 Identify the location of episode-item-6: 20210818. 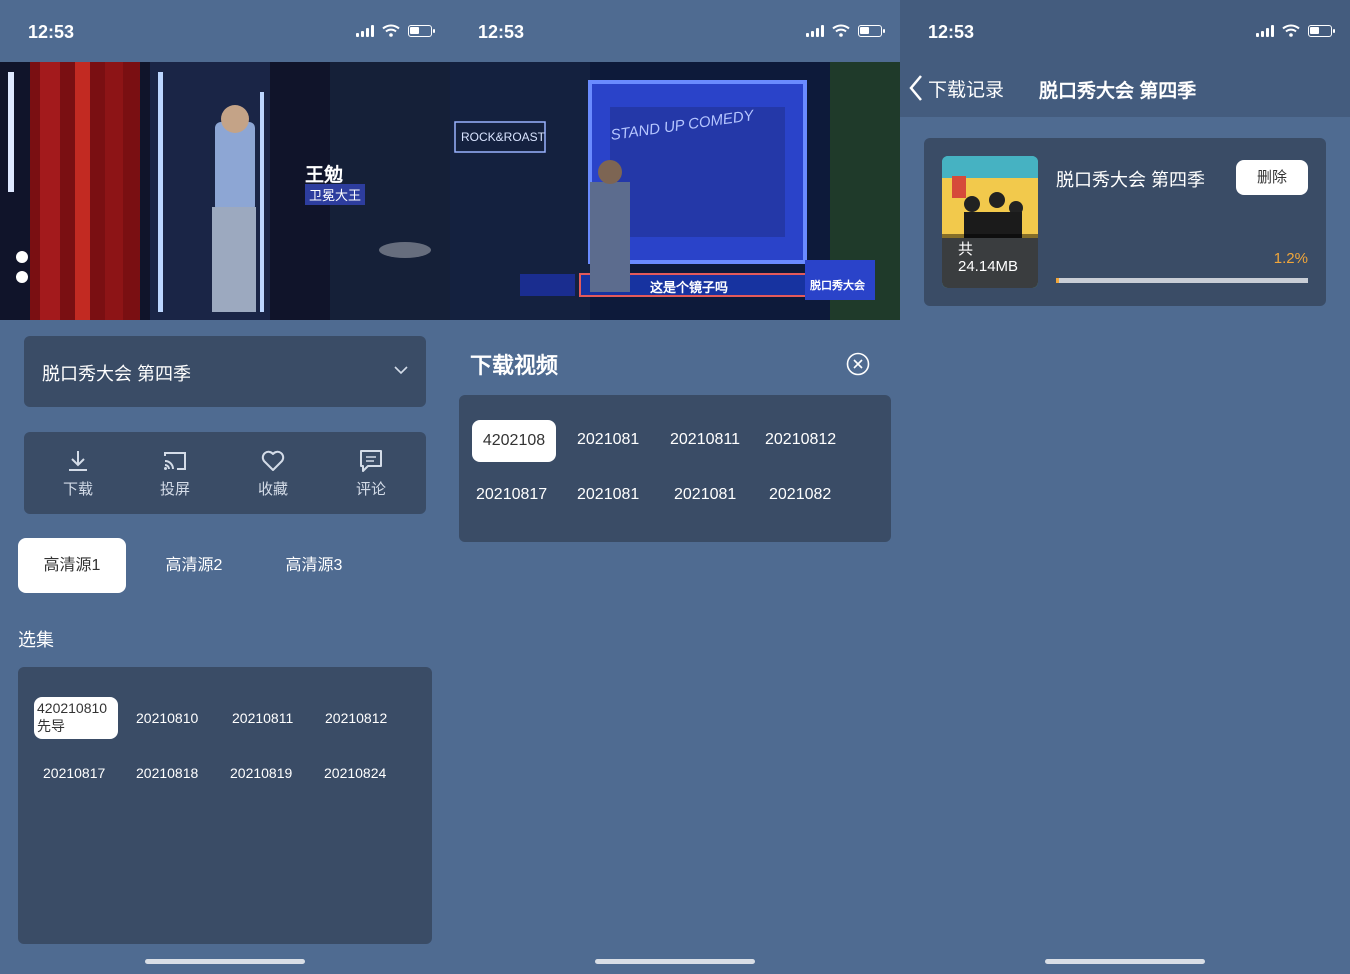
(167, 773).